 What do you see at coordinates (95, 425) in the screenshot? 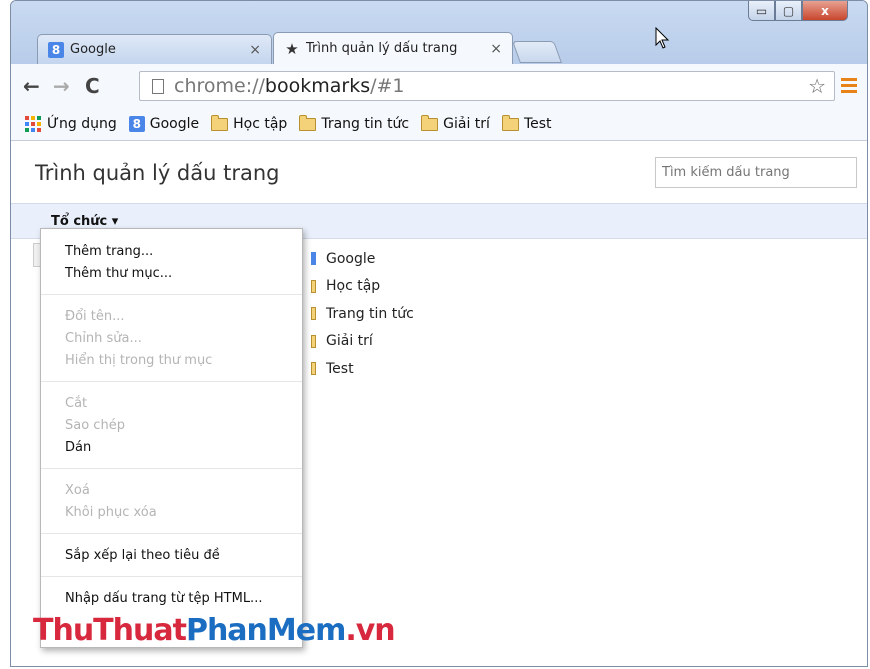
I see `menu-item-copy: Sao chép` at bounding box center [95, 425].